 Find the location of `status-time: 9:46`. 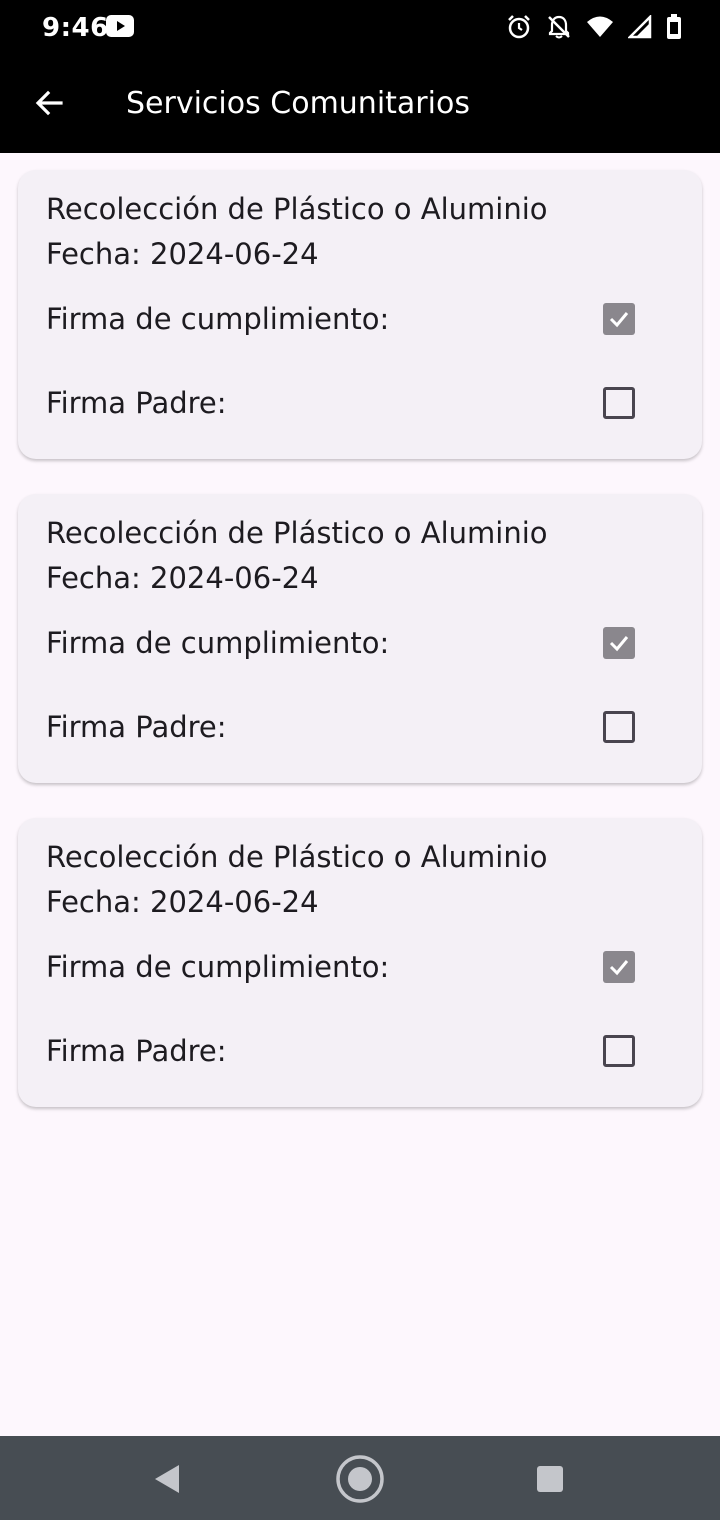

status-time: 9:46 is located at coordinates (75, 28).